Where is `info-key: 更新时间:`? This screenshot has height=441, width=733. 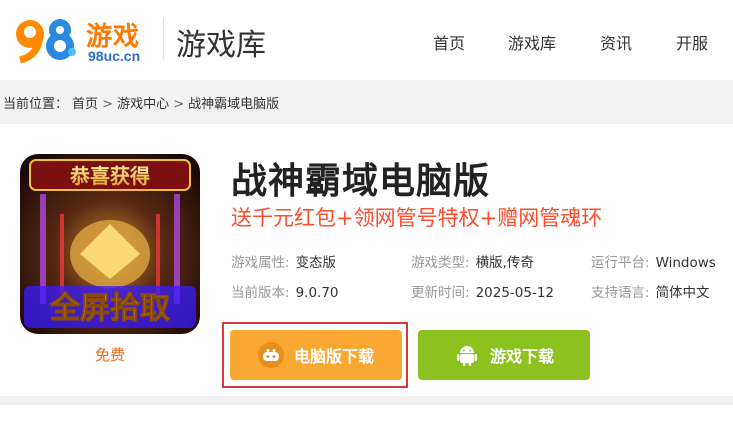
info-key: 更新时间: is located at coordinates (440, 293).